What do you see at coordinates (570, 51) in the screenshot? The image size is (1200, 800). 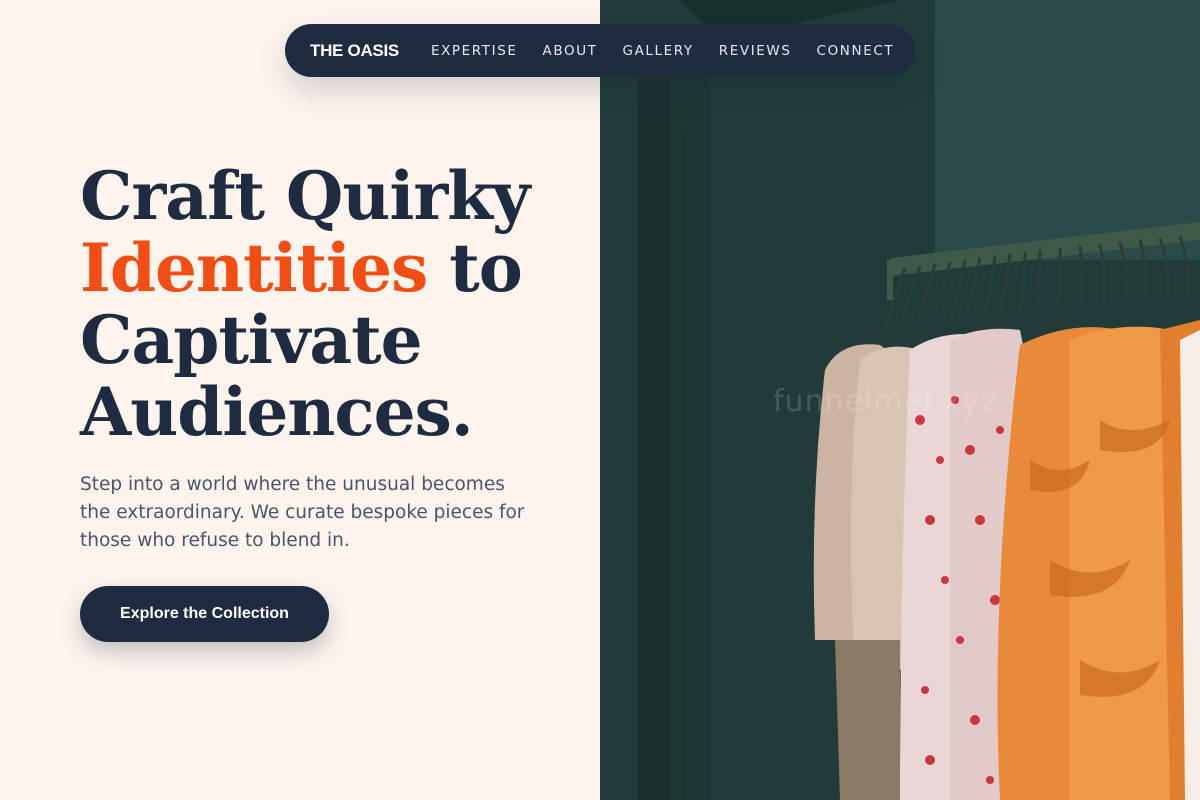 I see `nav-link-about: ABOUT` at bounding box center [570, 51].